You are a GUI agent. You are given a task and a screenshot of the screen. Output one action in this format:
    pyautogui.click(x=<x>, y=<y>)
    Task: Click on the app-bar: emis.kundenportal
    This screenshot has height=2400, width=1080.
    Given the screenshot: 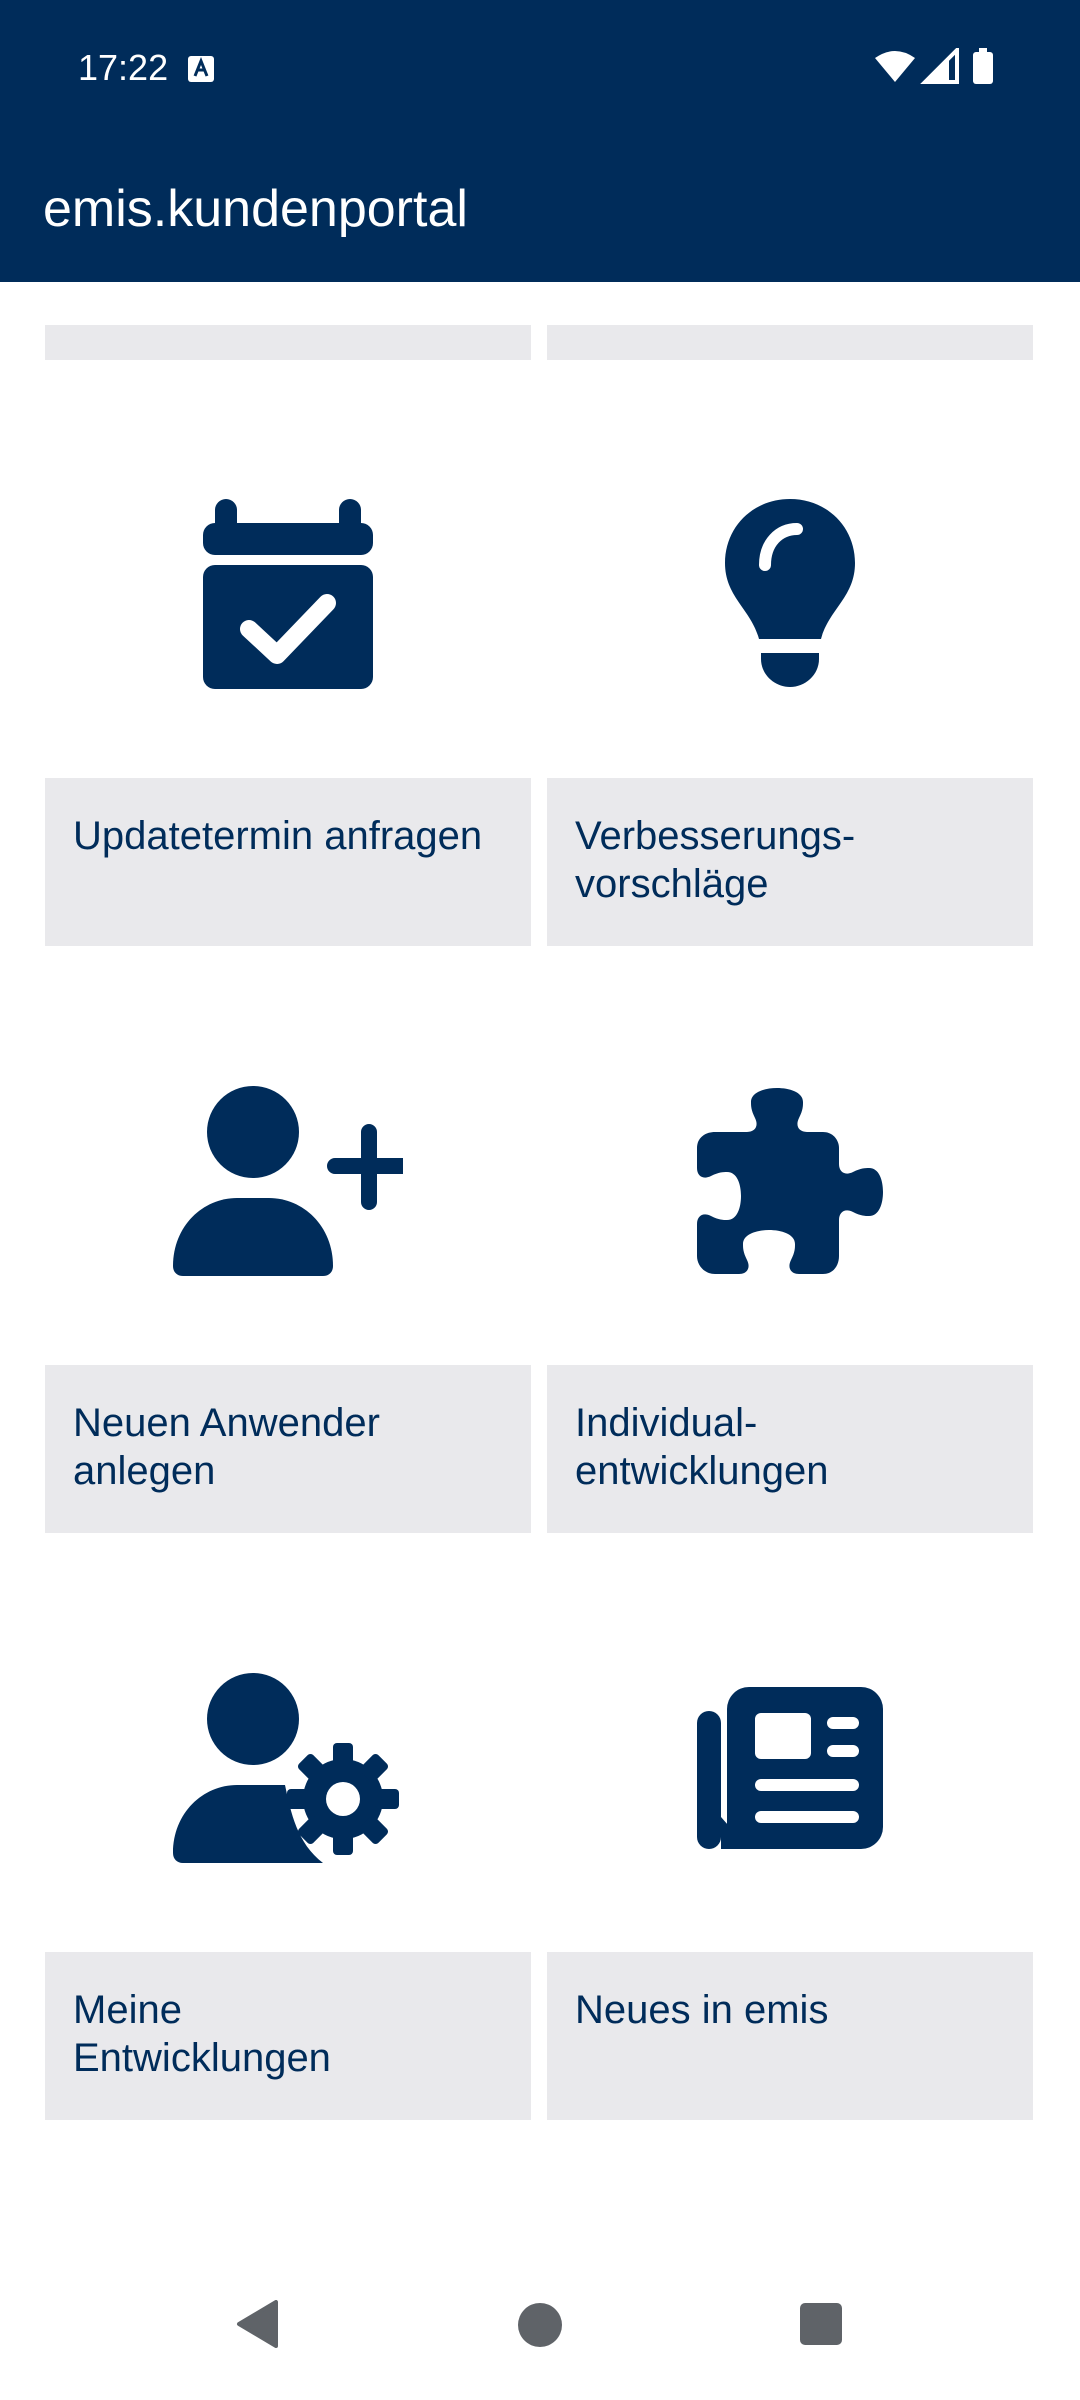 What is the action you would take?
    pyautogui.click(x=540, y=208)
    